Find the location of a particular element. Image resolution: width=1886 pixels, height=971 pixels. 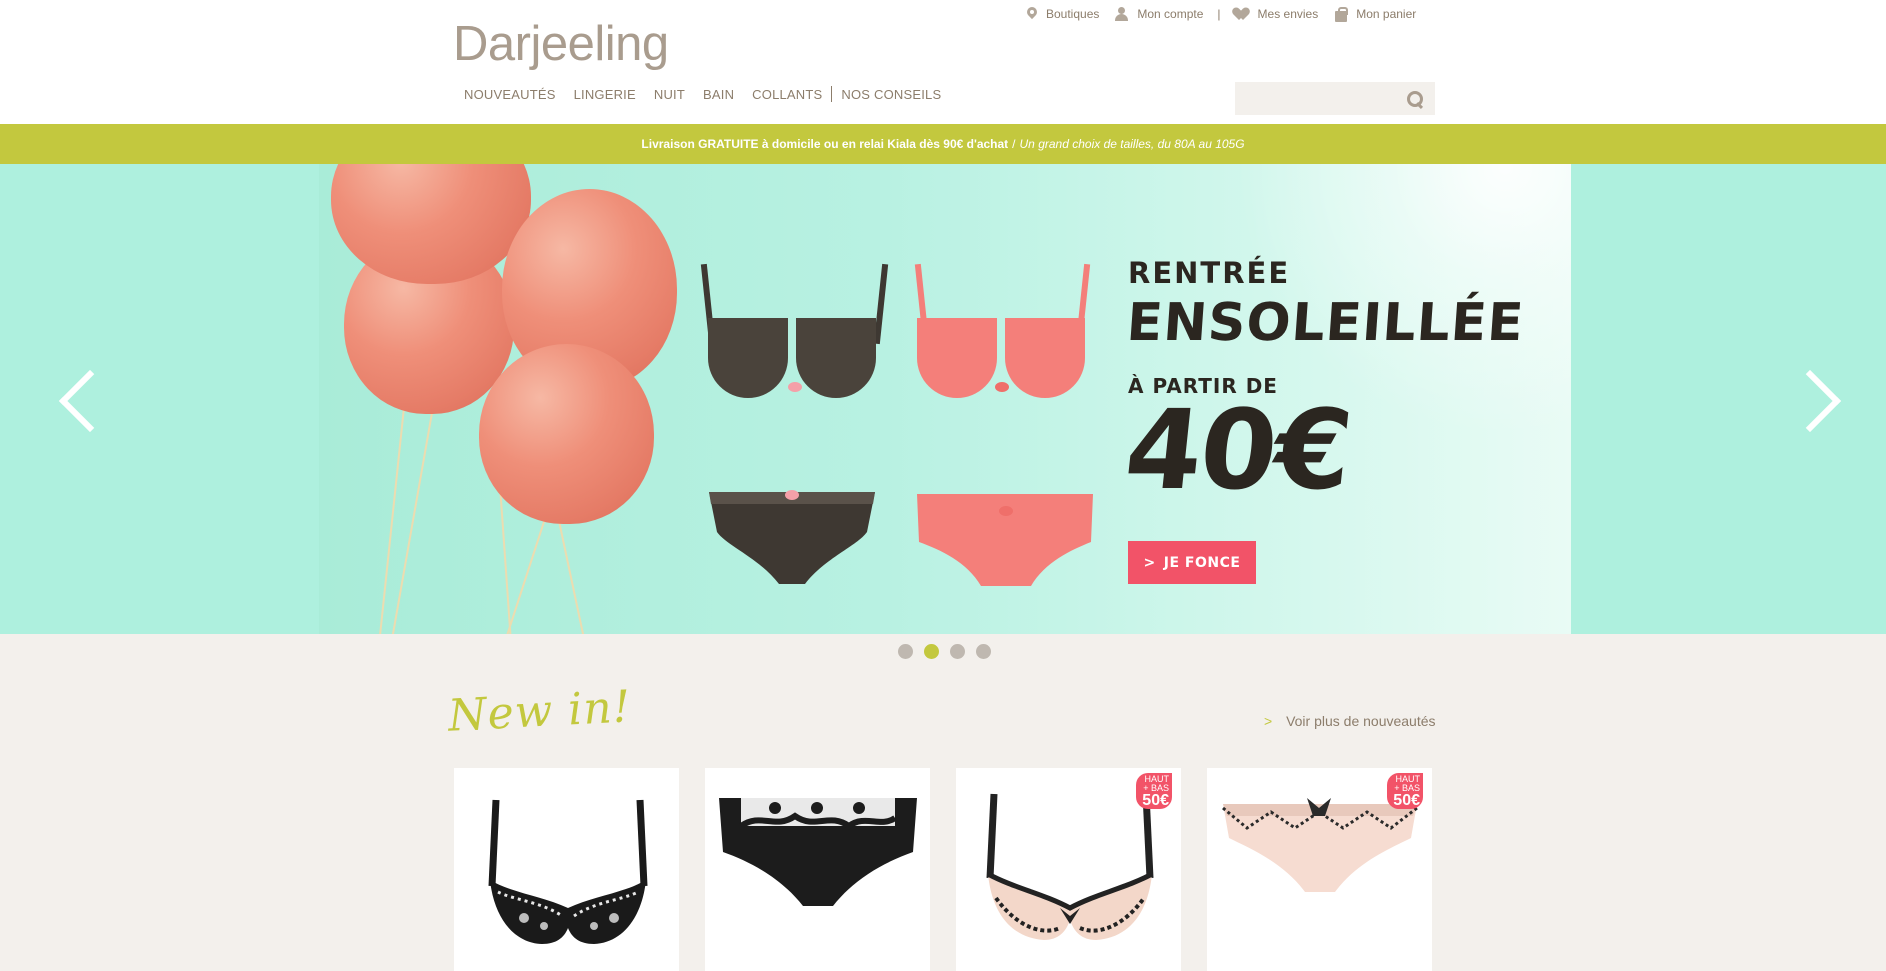

account-label: Mon compte is located at coordinates (1170, 14).